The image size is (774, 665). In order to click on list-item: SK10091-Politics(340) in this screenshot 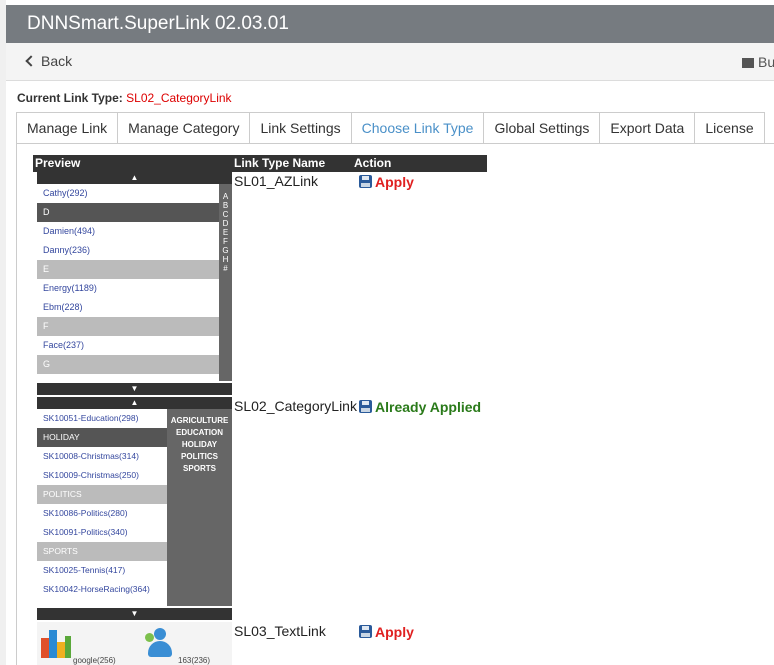, I will do `click(102, 532)`.